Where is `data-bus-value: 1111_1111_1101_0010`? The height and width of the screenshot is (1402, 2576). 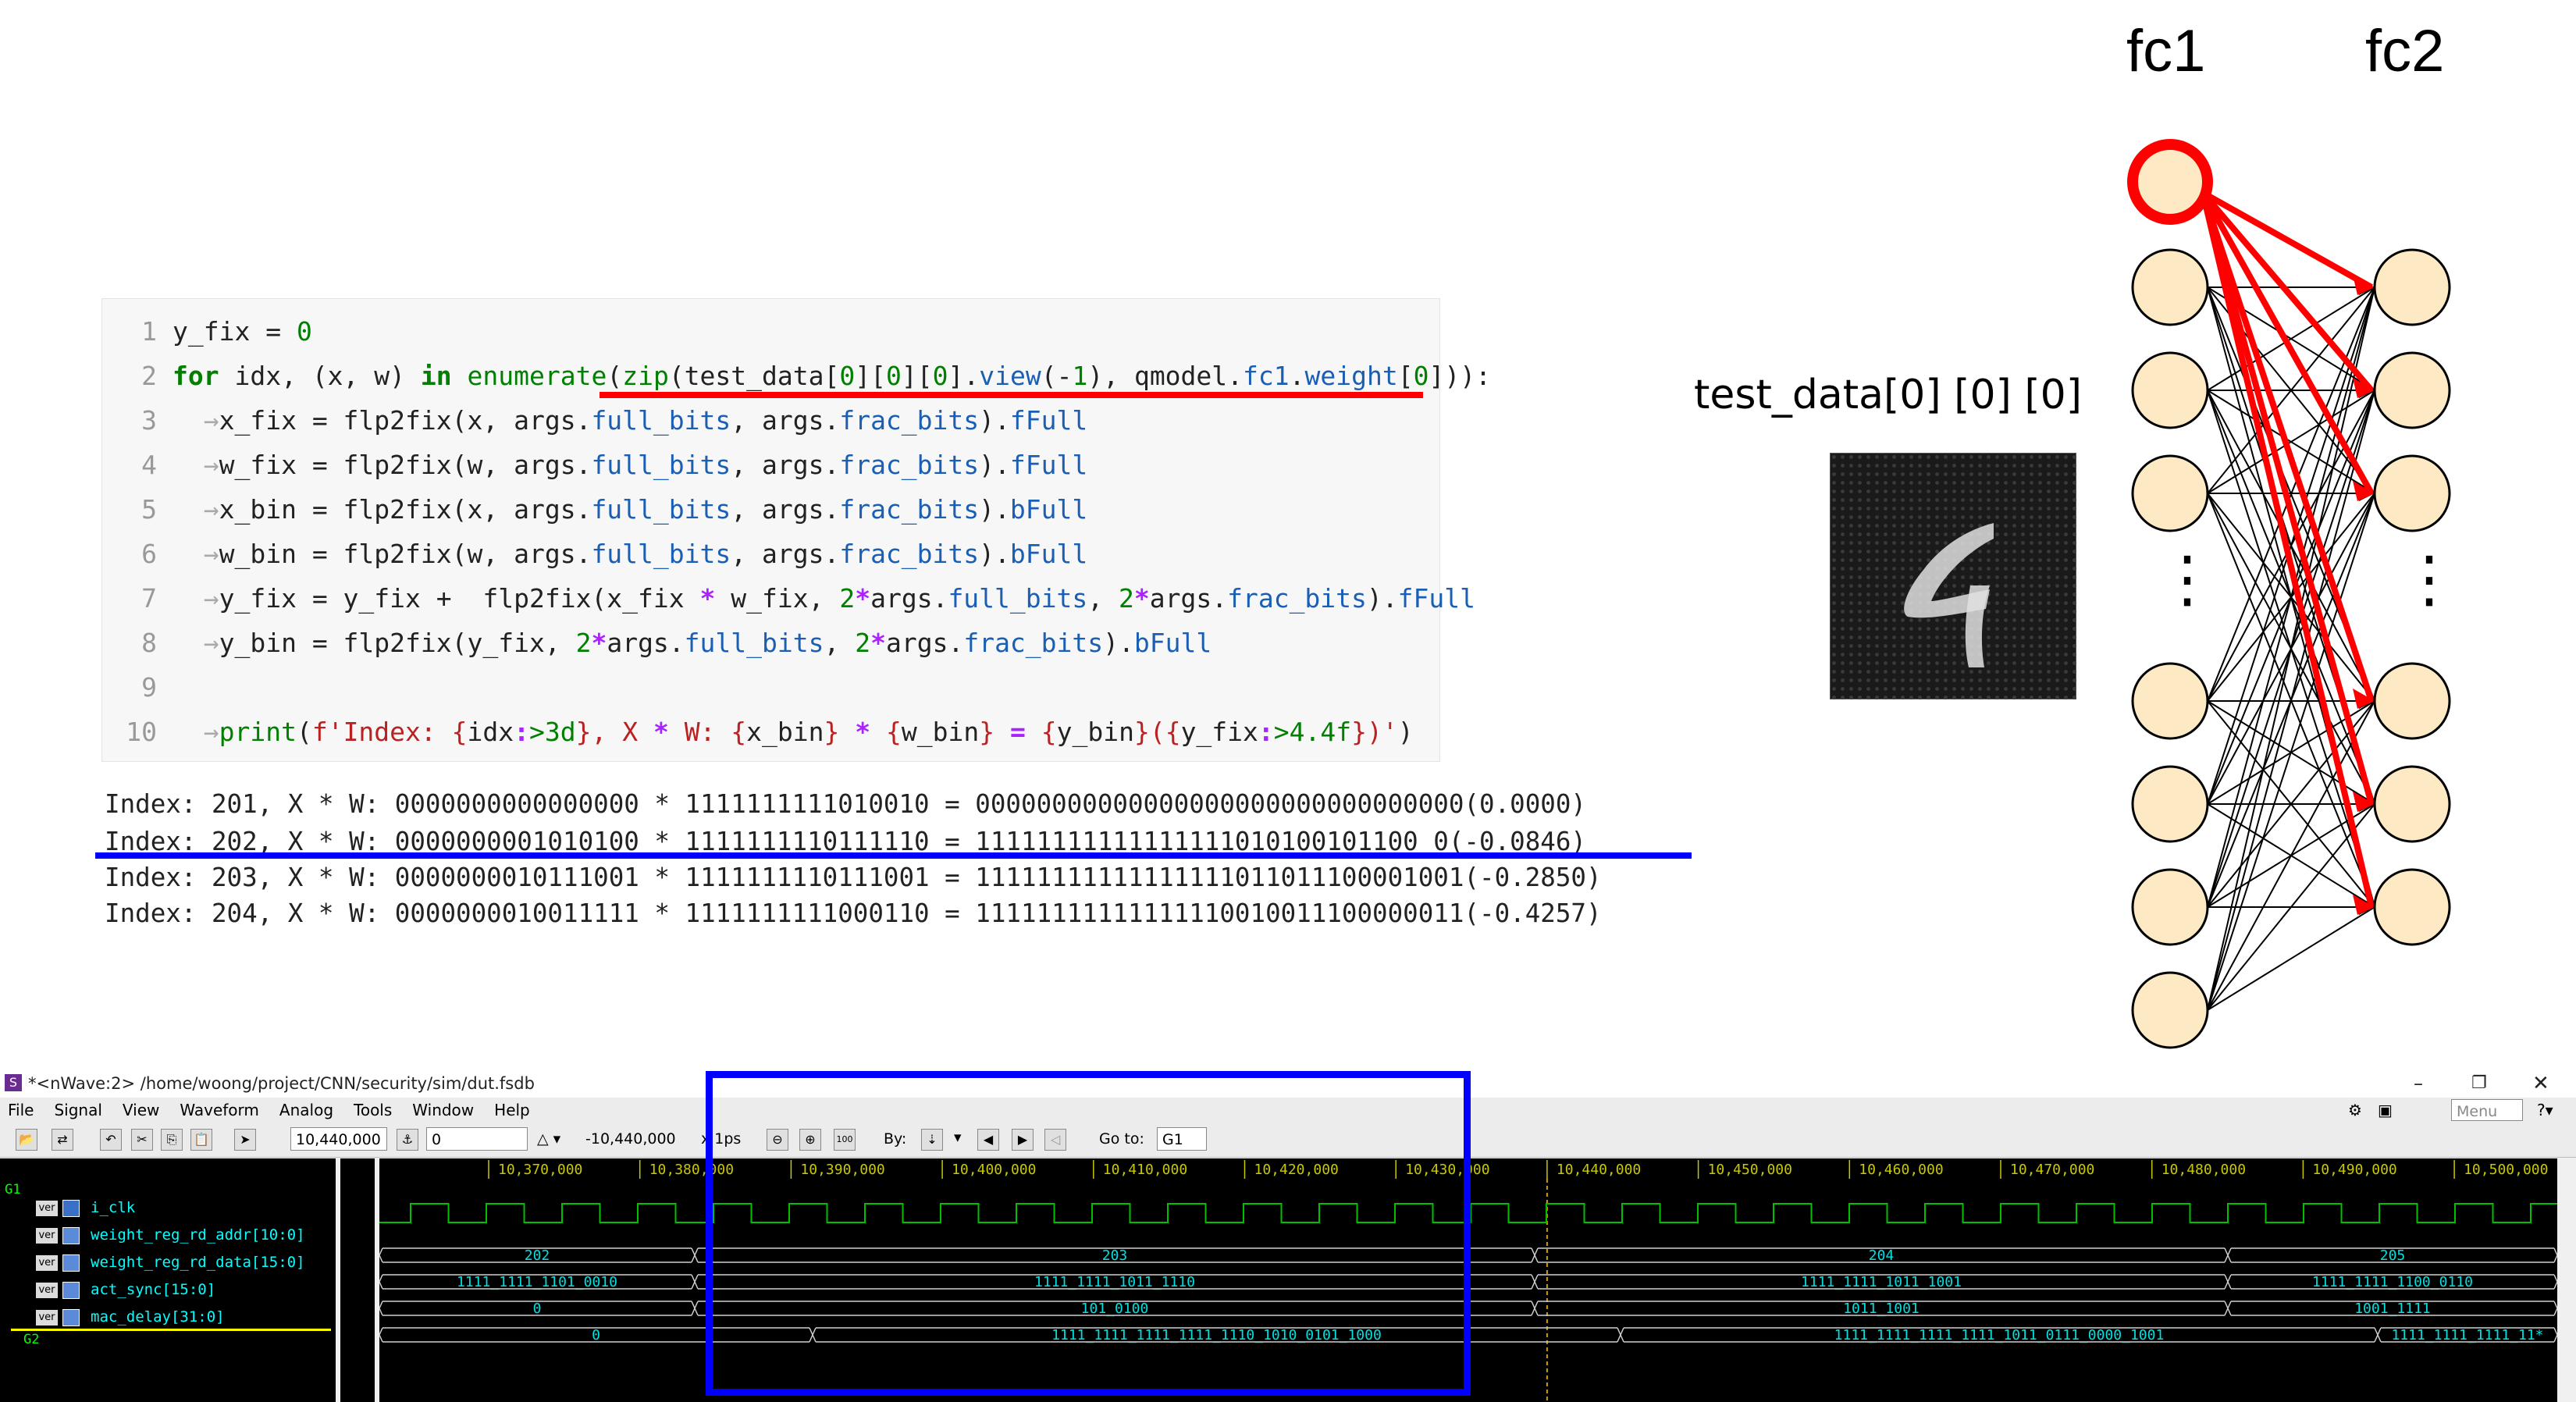 data-bus-value: 1111_1111_1101_0010 is located at coordinates (537, 1282).